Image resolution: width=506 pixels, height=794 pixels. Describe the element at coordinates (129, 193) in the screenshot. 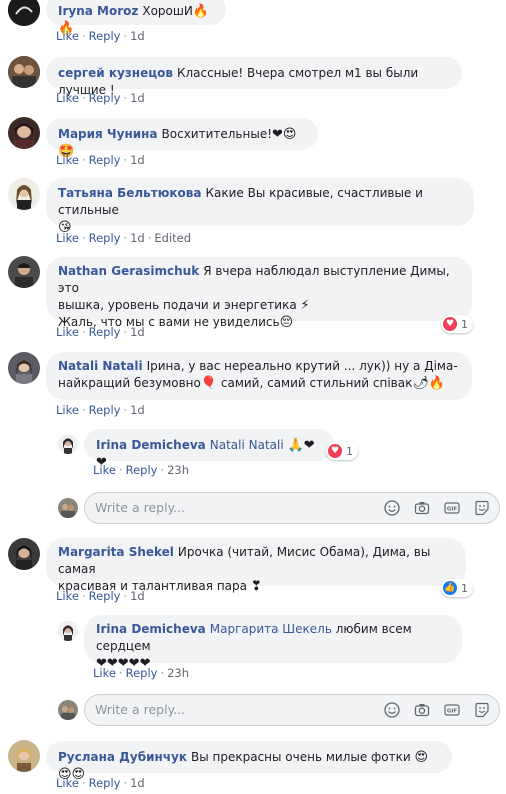

I see `comment-author: Татьяна Бельтюкова` at that location.